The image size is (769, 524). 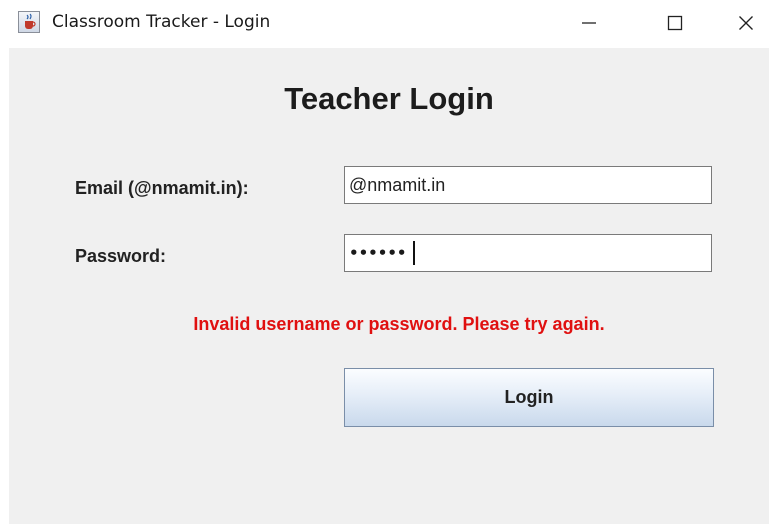 I want to click on title-bar: Classroom Tracker - Login, so click(x=384, y=23).